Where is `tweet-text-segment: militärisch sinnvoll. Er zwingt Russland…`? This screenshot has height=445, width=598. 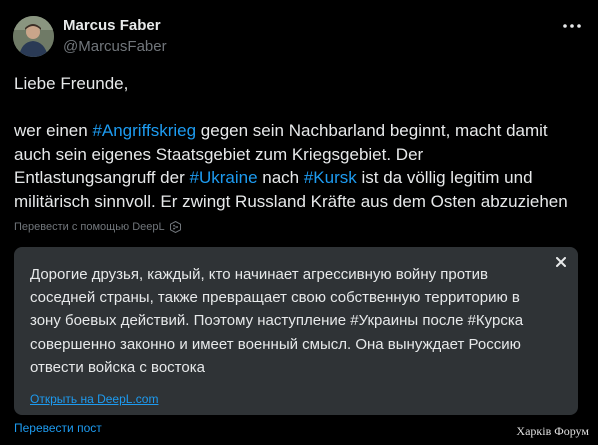 tweet-text-segment: militärisch sinnvoll. Er zwingt Russland… is located at coordinates (291, 201).